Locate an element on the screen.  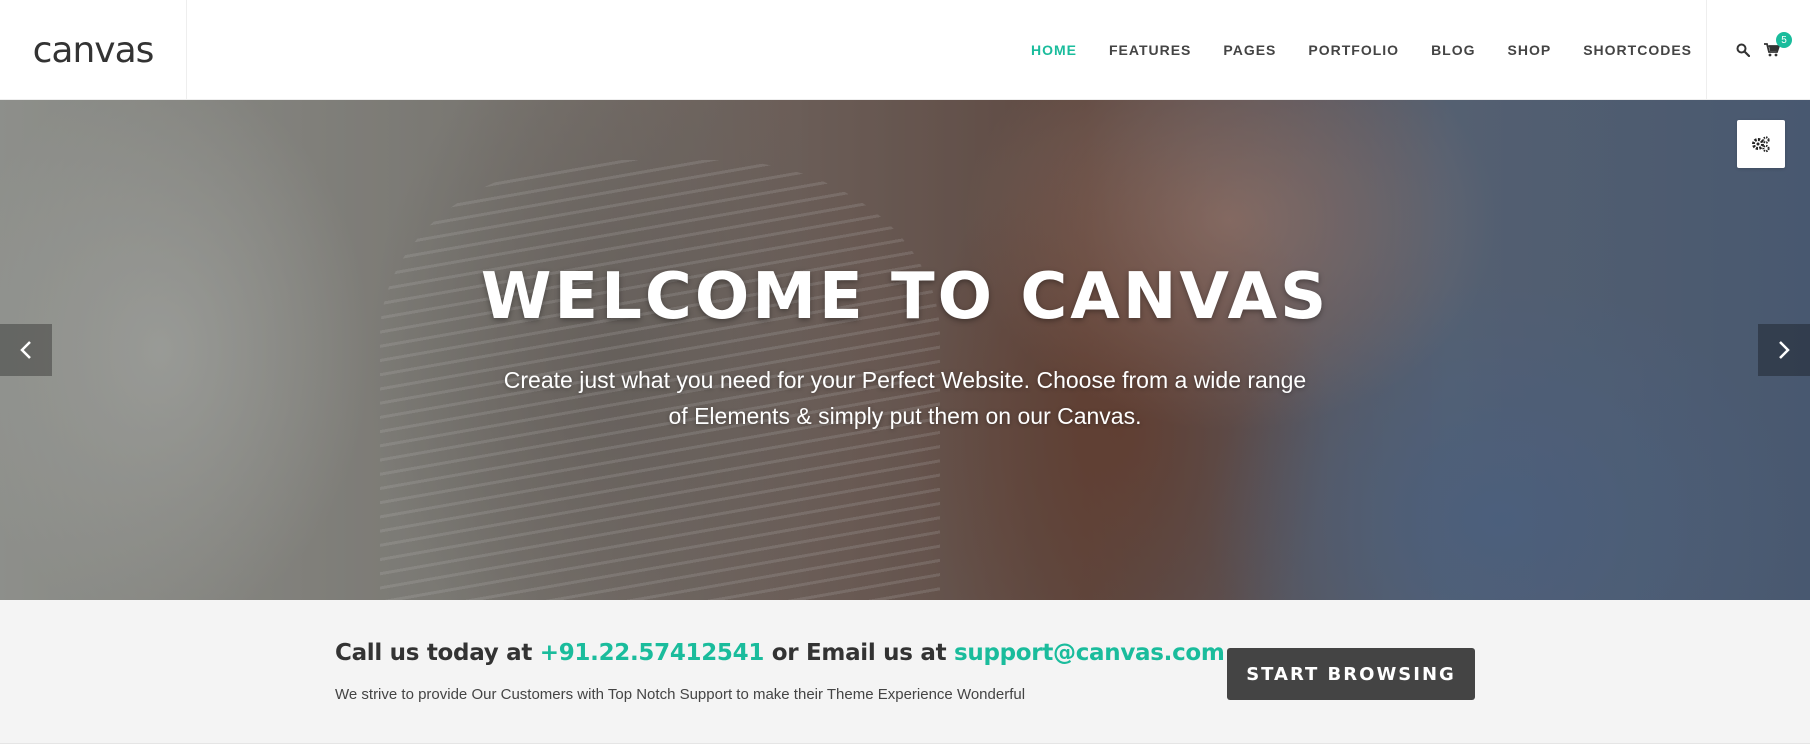
search-icon is located at coordinates (1743, 50).